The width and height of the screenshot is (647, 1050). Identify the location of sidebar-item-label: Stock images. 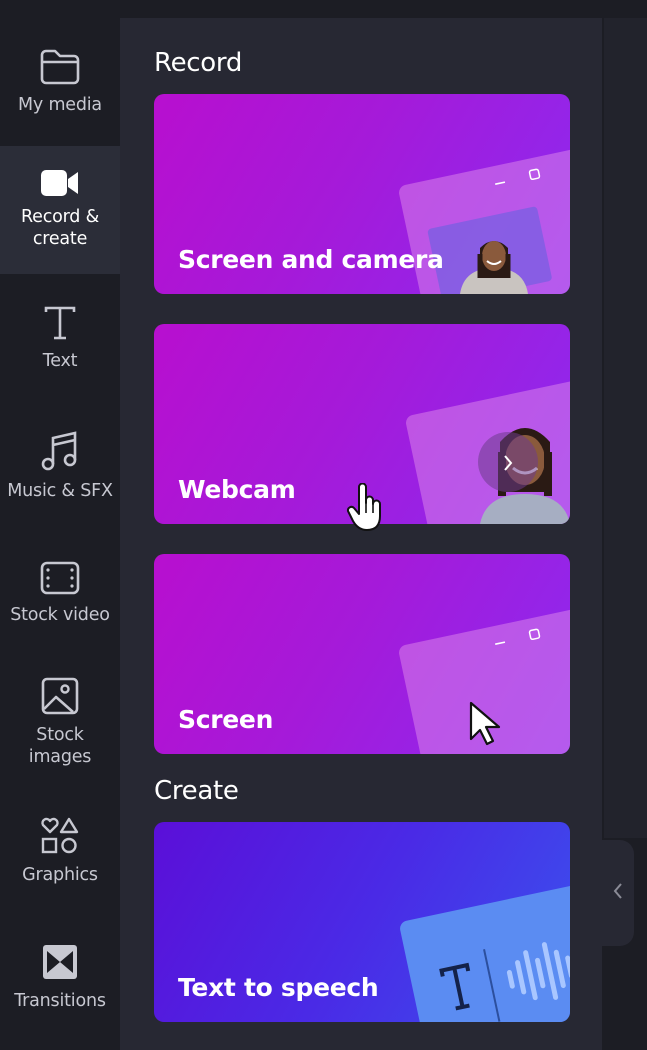
(60, 746).